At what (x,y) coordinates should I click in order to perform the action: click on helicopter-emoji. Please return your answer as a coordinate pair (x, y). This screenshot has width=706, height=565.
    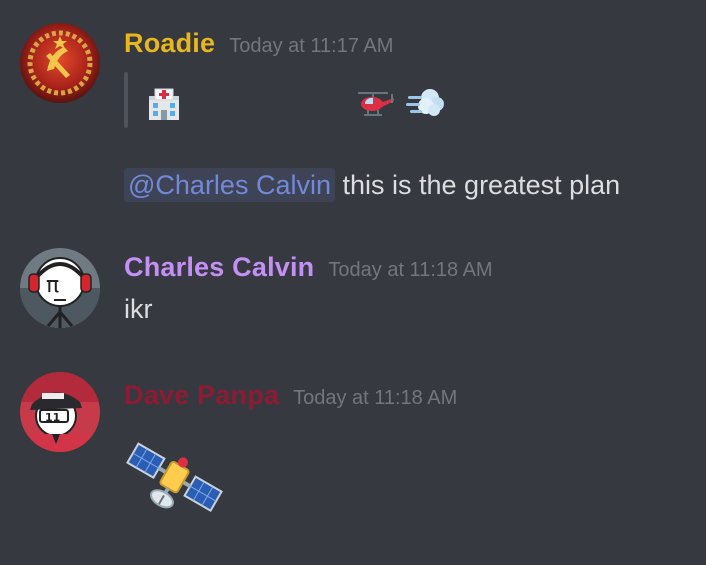
    Looking at the image, I should click on (376, 106).